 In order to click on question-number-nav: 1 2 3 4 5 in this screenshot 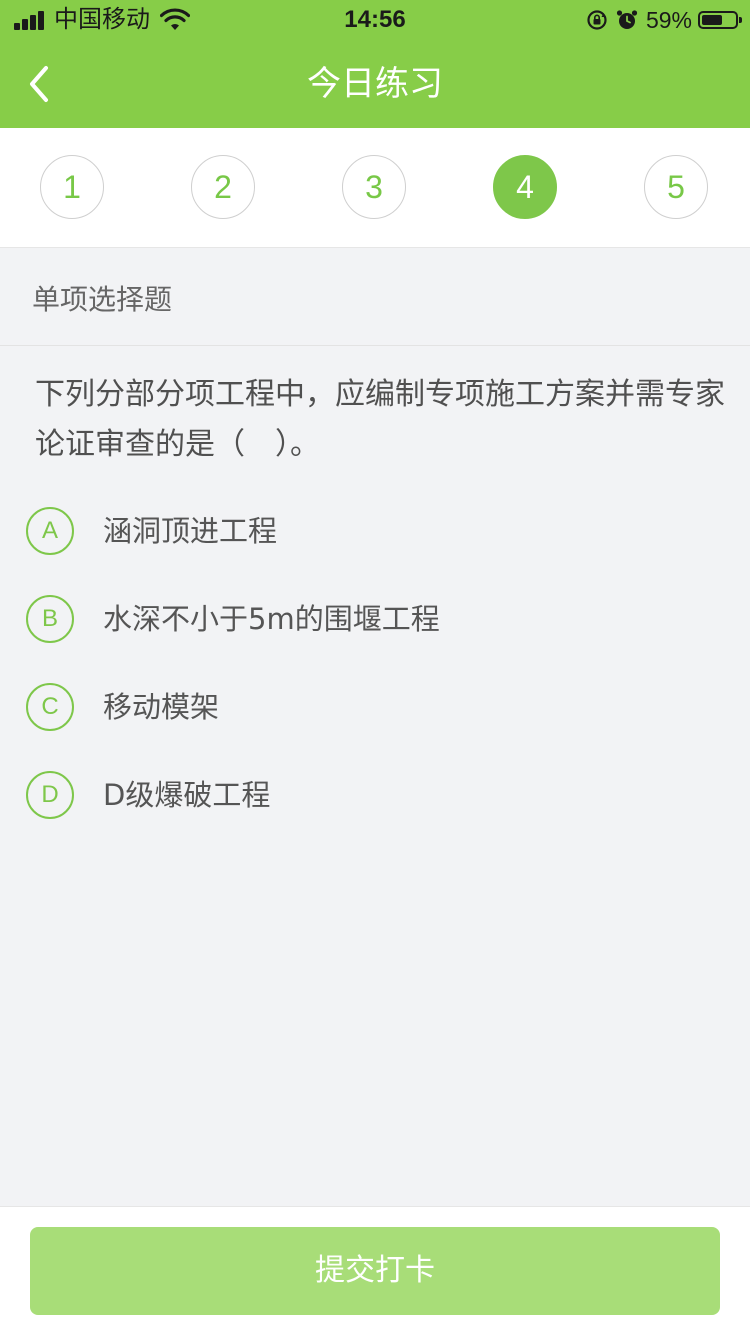, I will do `click(375, 188)`.